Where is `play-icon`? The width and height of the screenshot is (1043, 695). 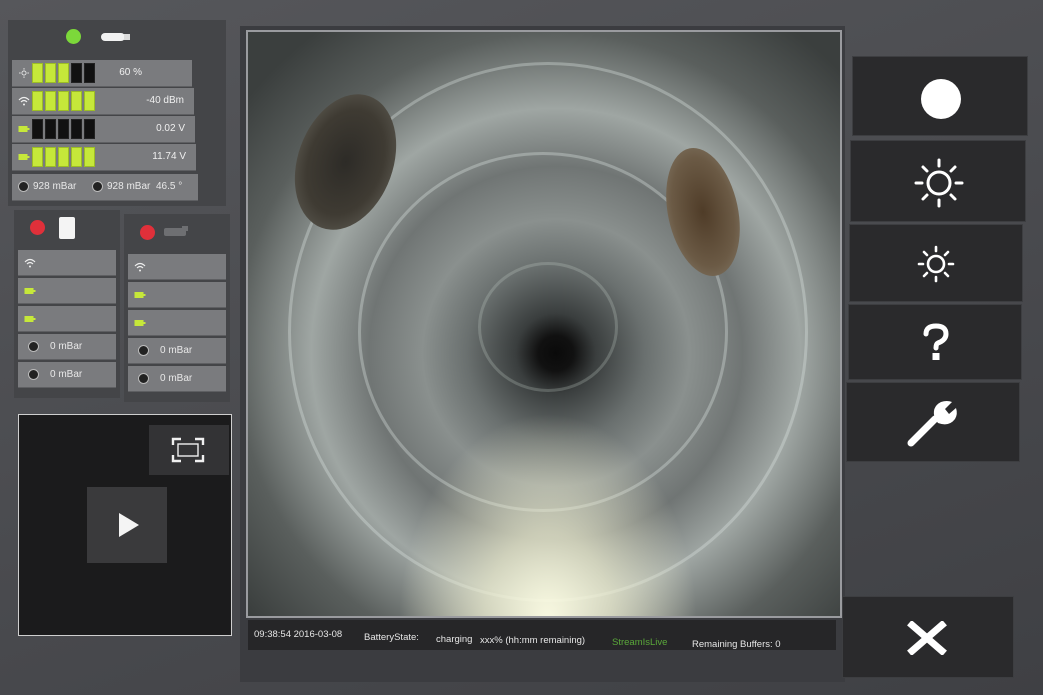 play-icon is located at coordinates (129, 525).